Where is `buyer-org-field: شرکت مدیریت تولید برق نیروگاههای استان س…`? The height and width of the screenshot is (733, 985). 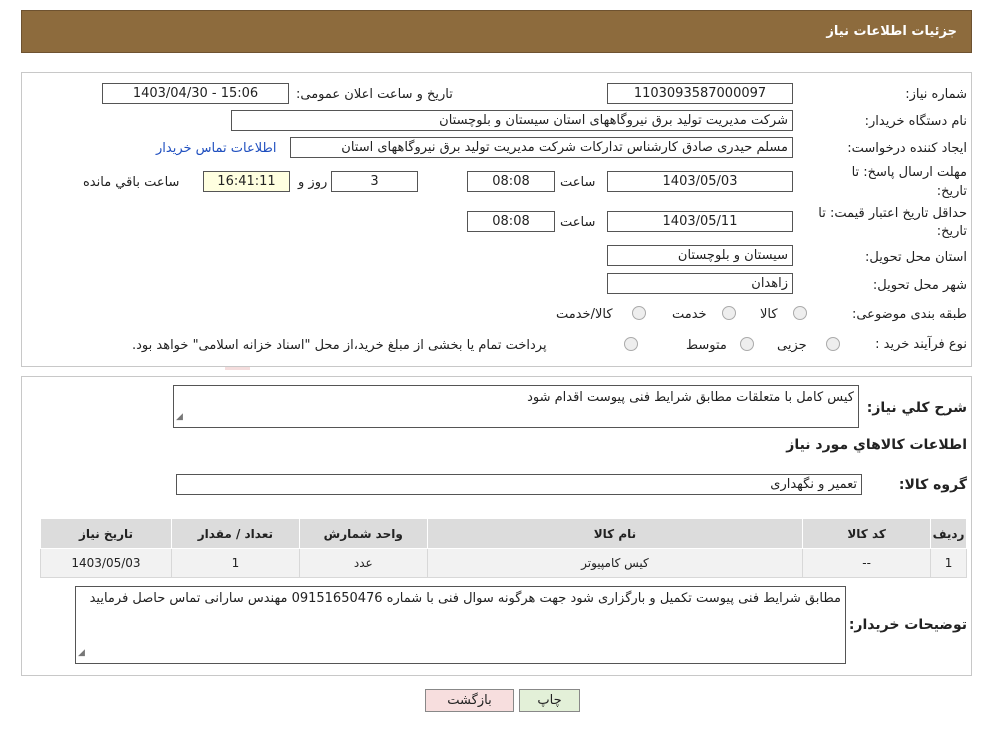 buyer-org-field: شرکت مدیریت تولید برق نیروگاههای استان س… is located at coordinates (512, 120).